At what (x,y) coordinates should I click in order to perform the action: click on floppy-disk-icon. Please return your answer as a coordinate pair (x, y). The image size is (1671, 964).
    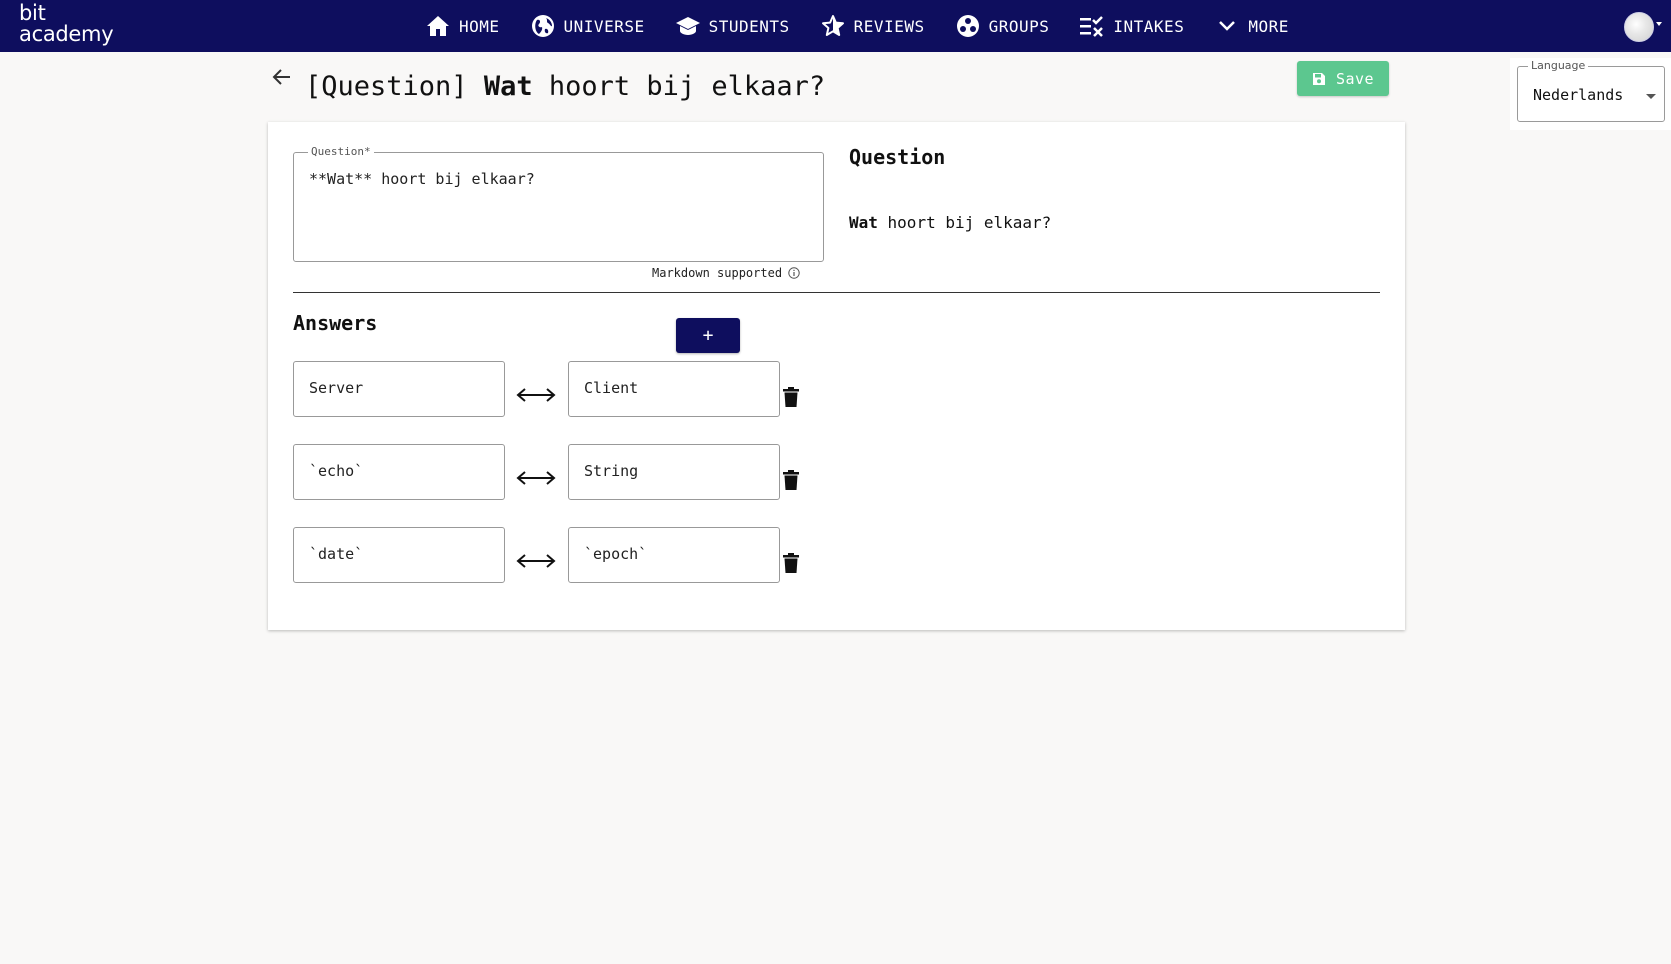
    Looking at the image, I should click on (1319, 79).